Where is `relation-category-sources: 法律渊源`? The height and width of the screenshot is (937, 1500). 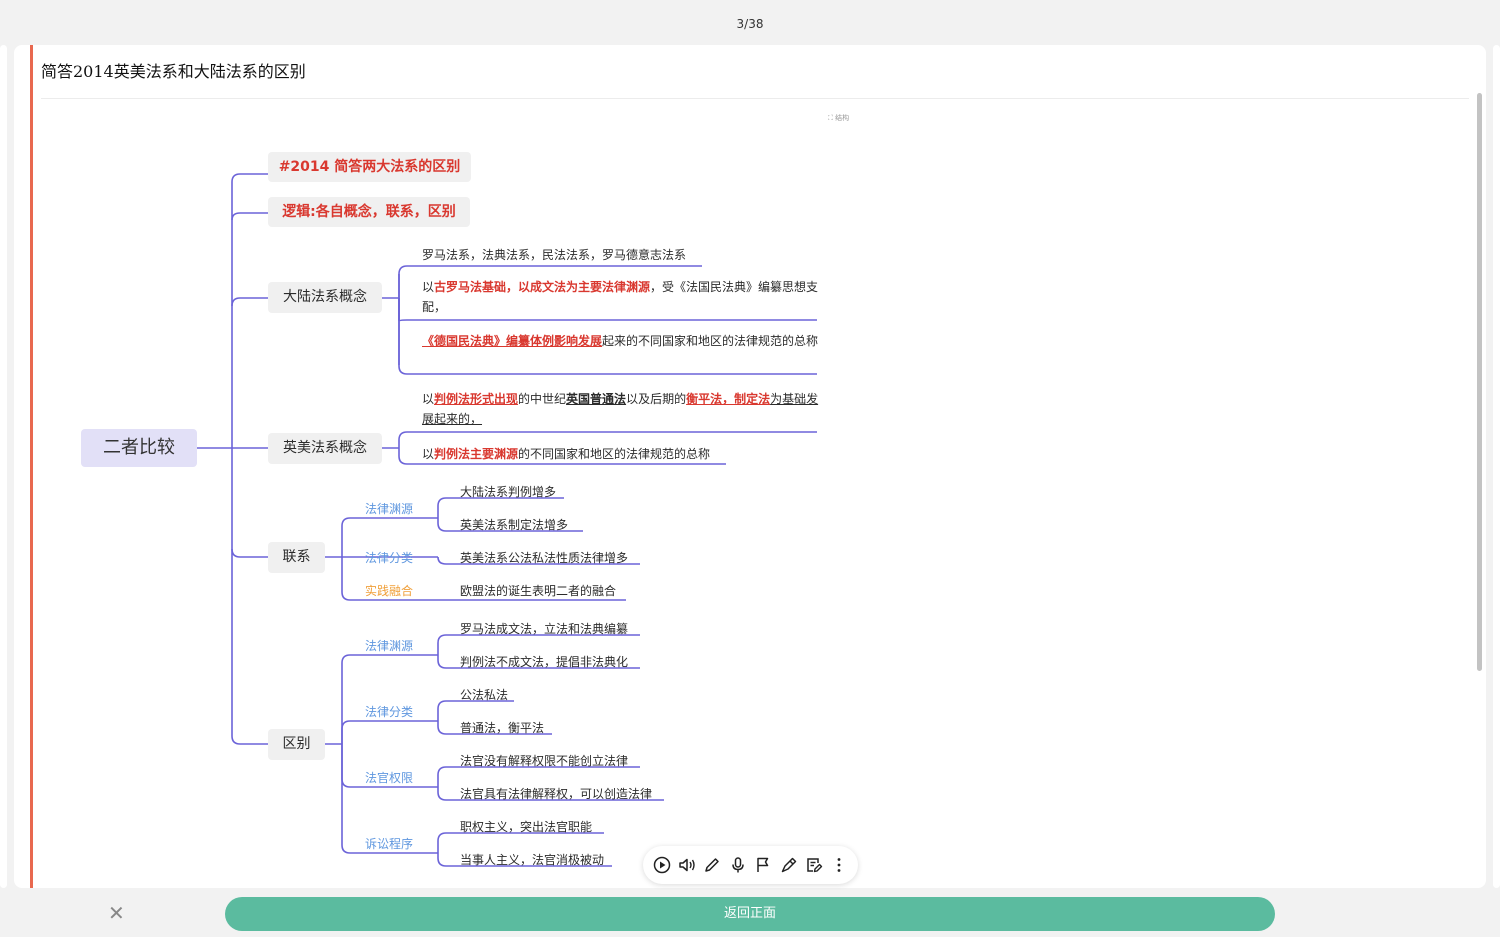 relation-category-sources: 法律渊源 is located at coordinates (389, 509).